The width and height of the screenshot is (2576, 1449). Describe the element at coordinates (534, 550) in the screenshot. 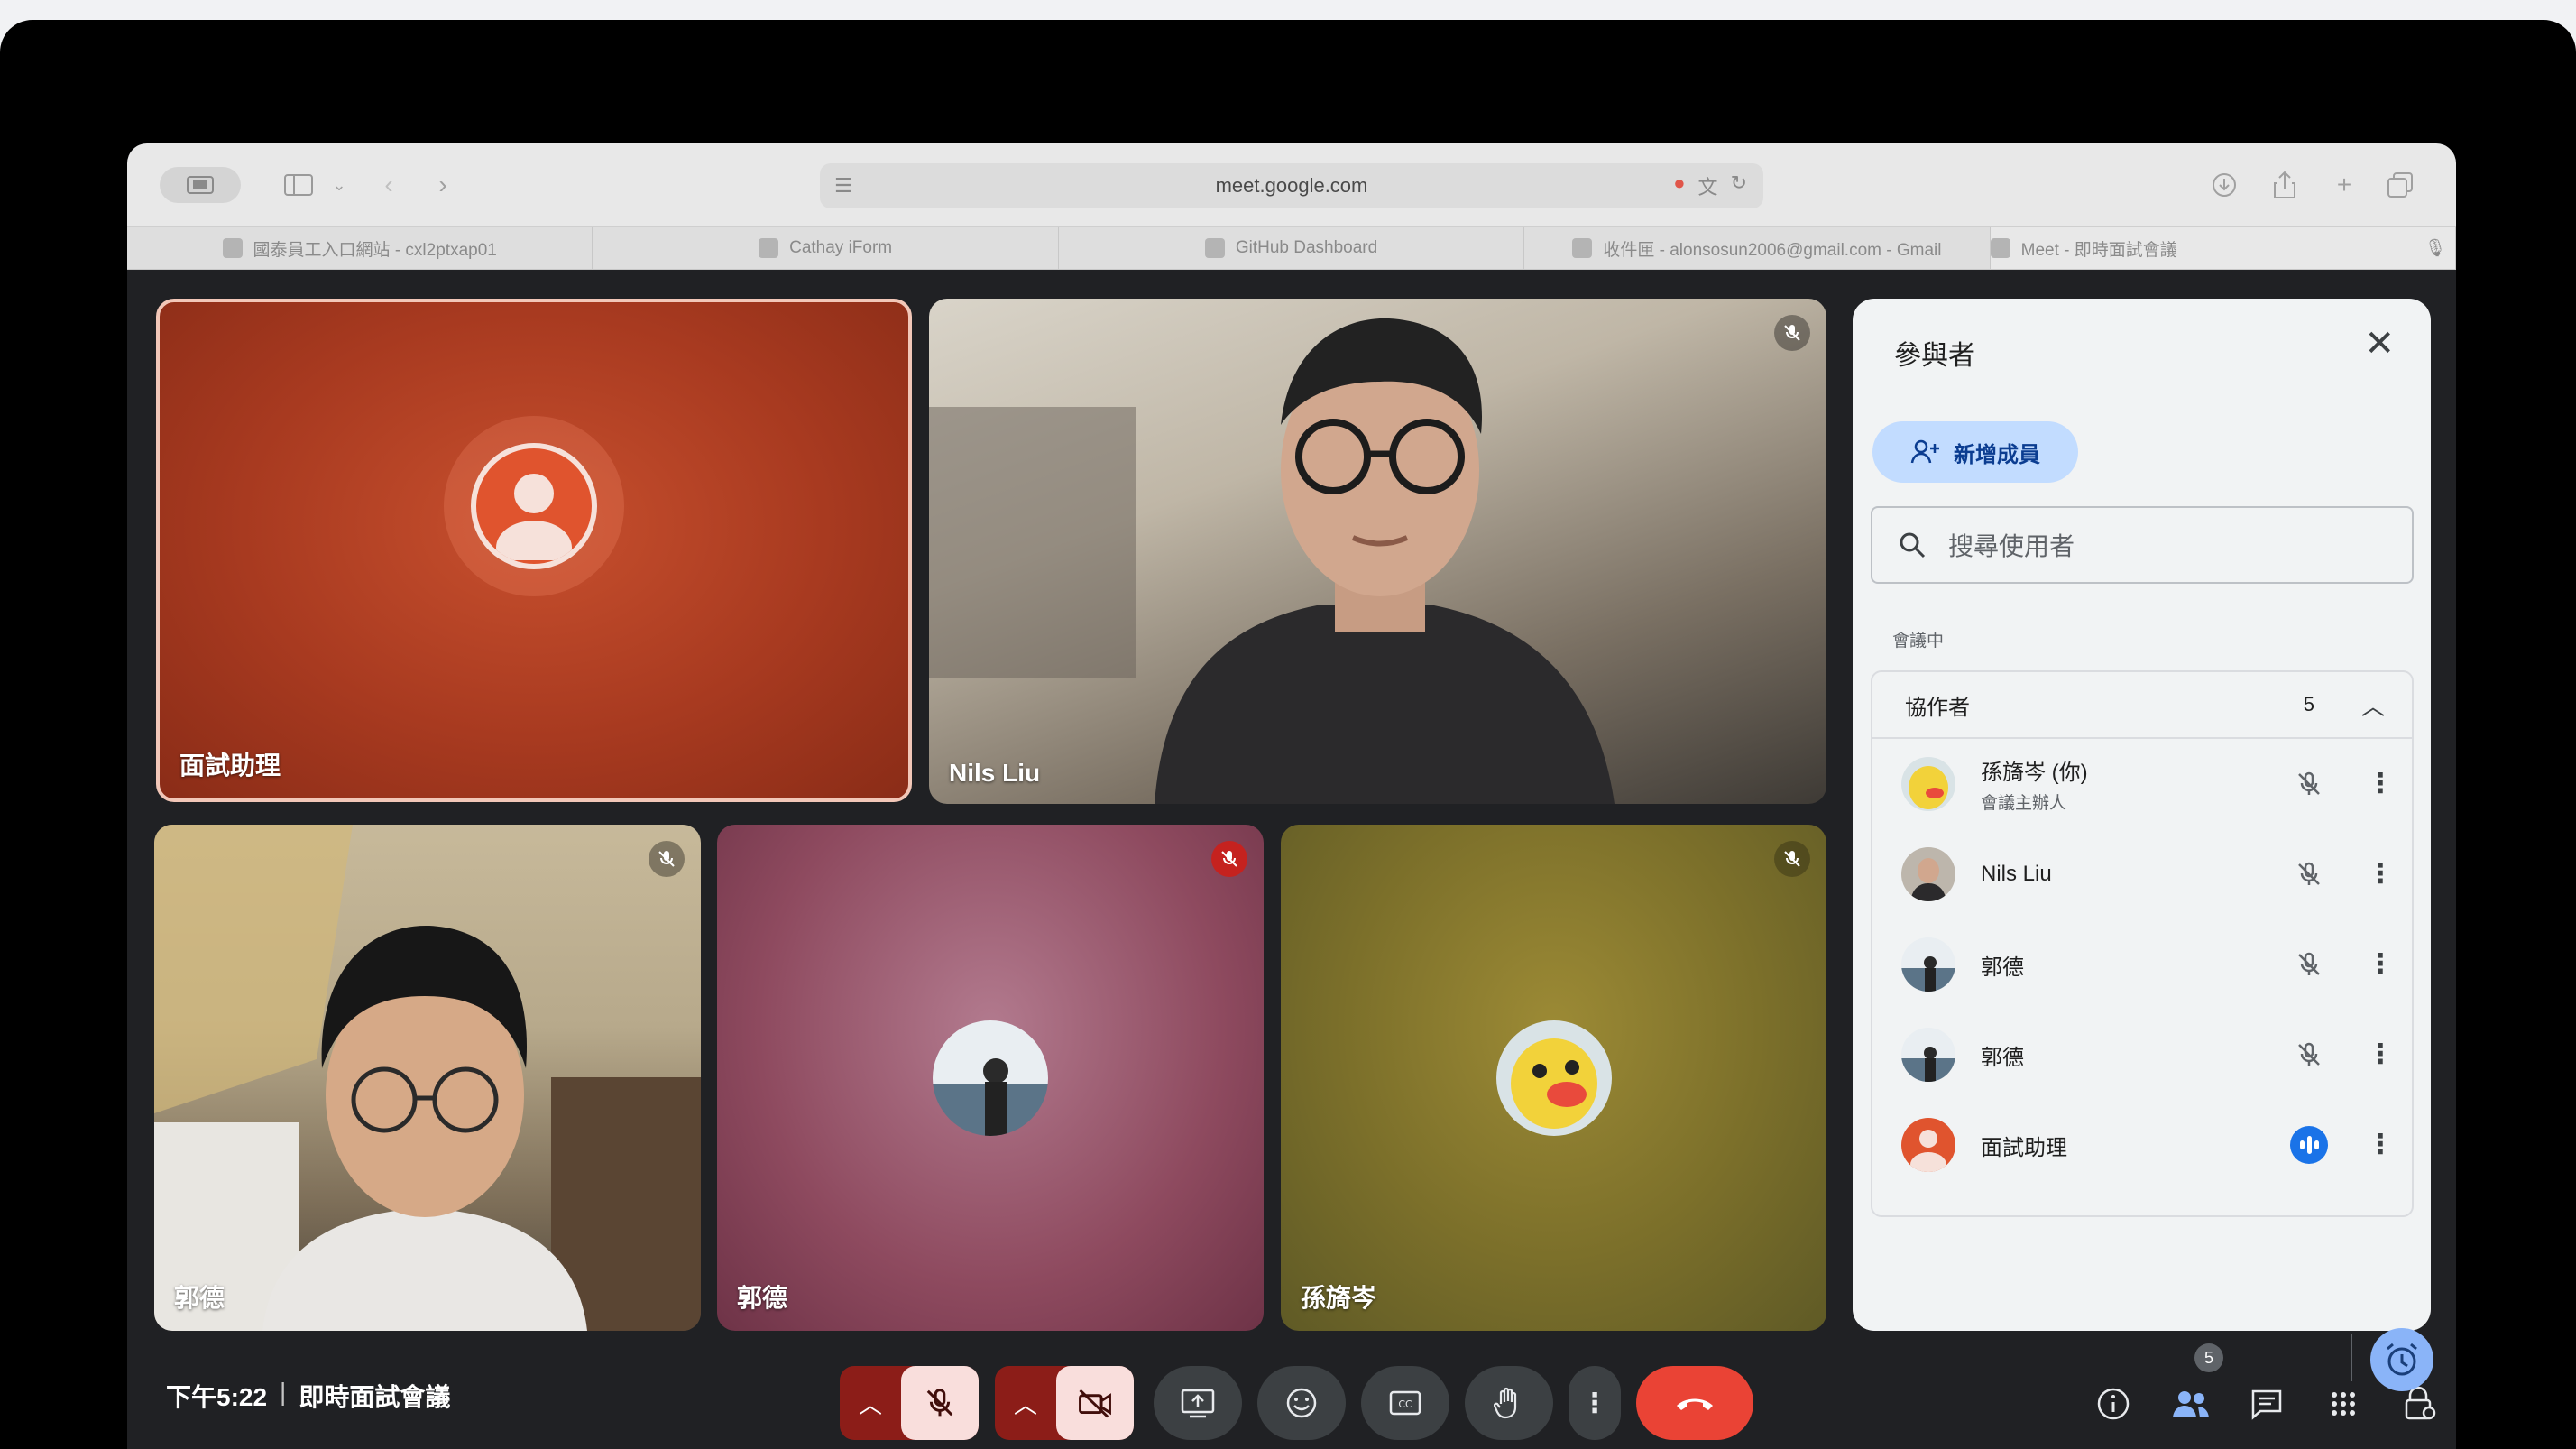

I see `video-tile-assistant: 面試助理` at that location.